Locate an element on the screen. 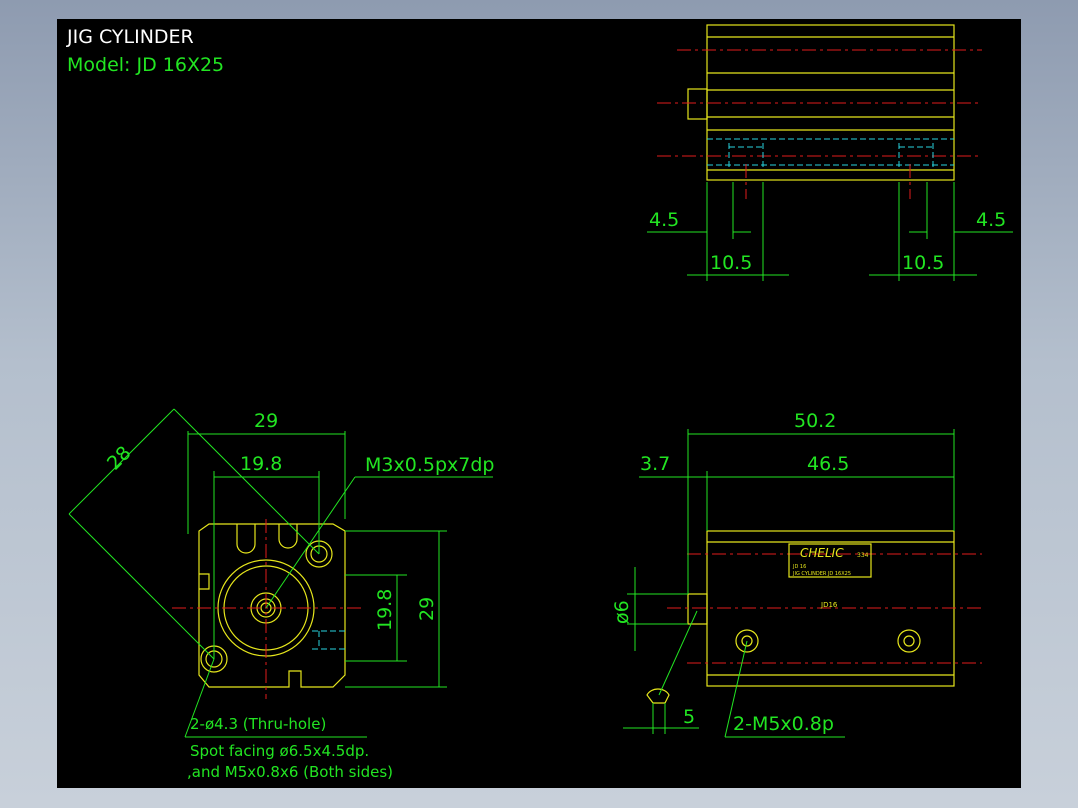 This screenshot has height=808, width=1078. note-thread: M3x0.5px7dp is located at coordinates (429, 465).